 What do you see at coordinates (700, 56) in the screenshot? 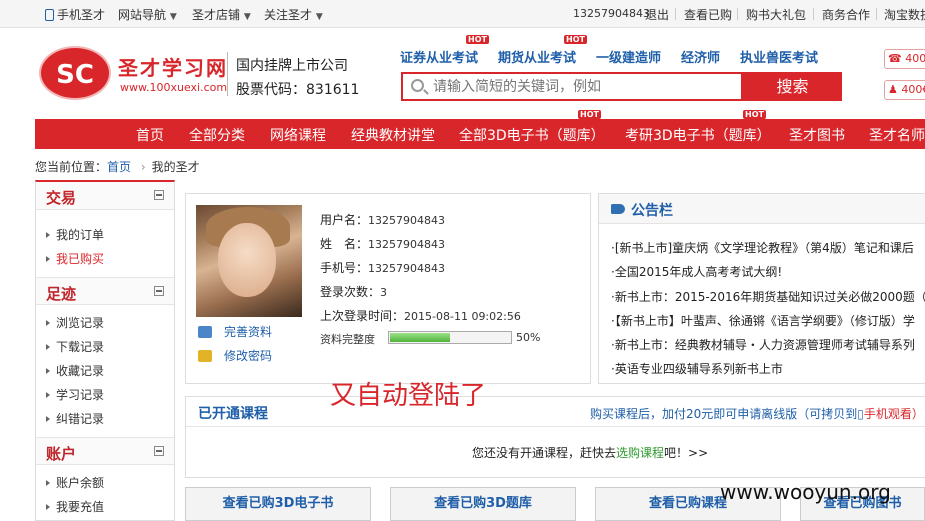
I see `exam-link-economist: 经济师` at bounding box center [700, 56].